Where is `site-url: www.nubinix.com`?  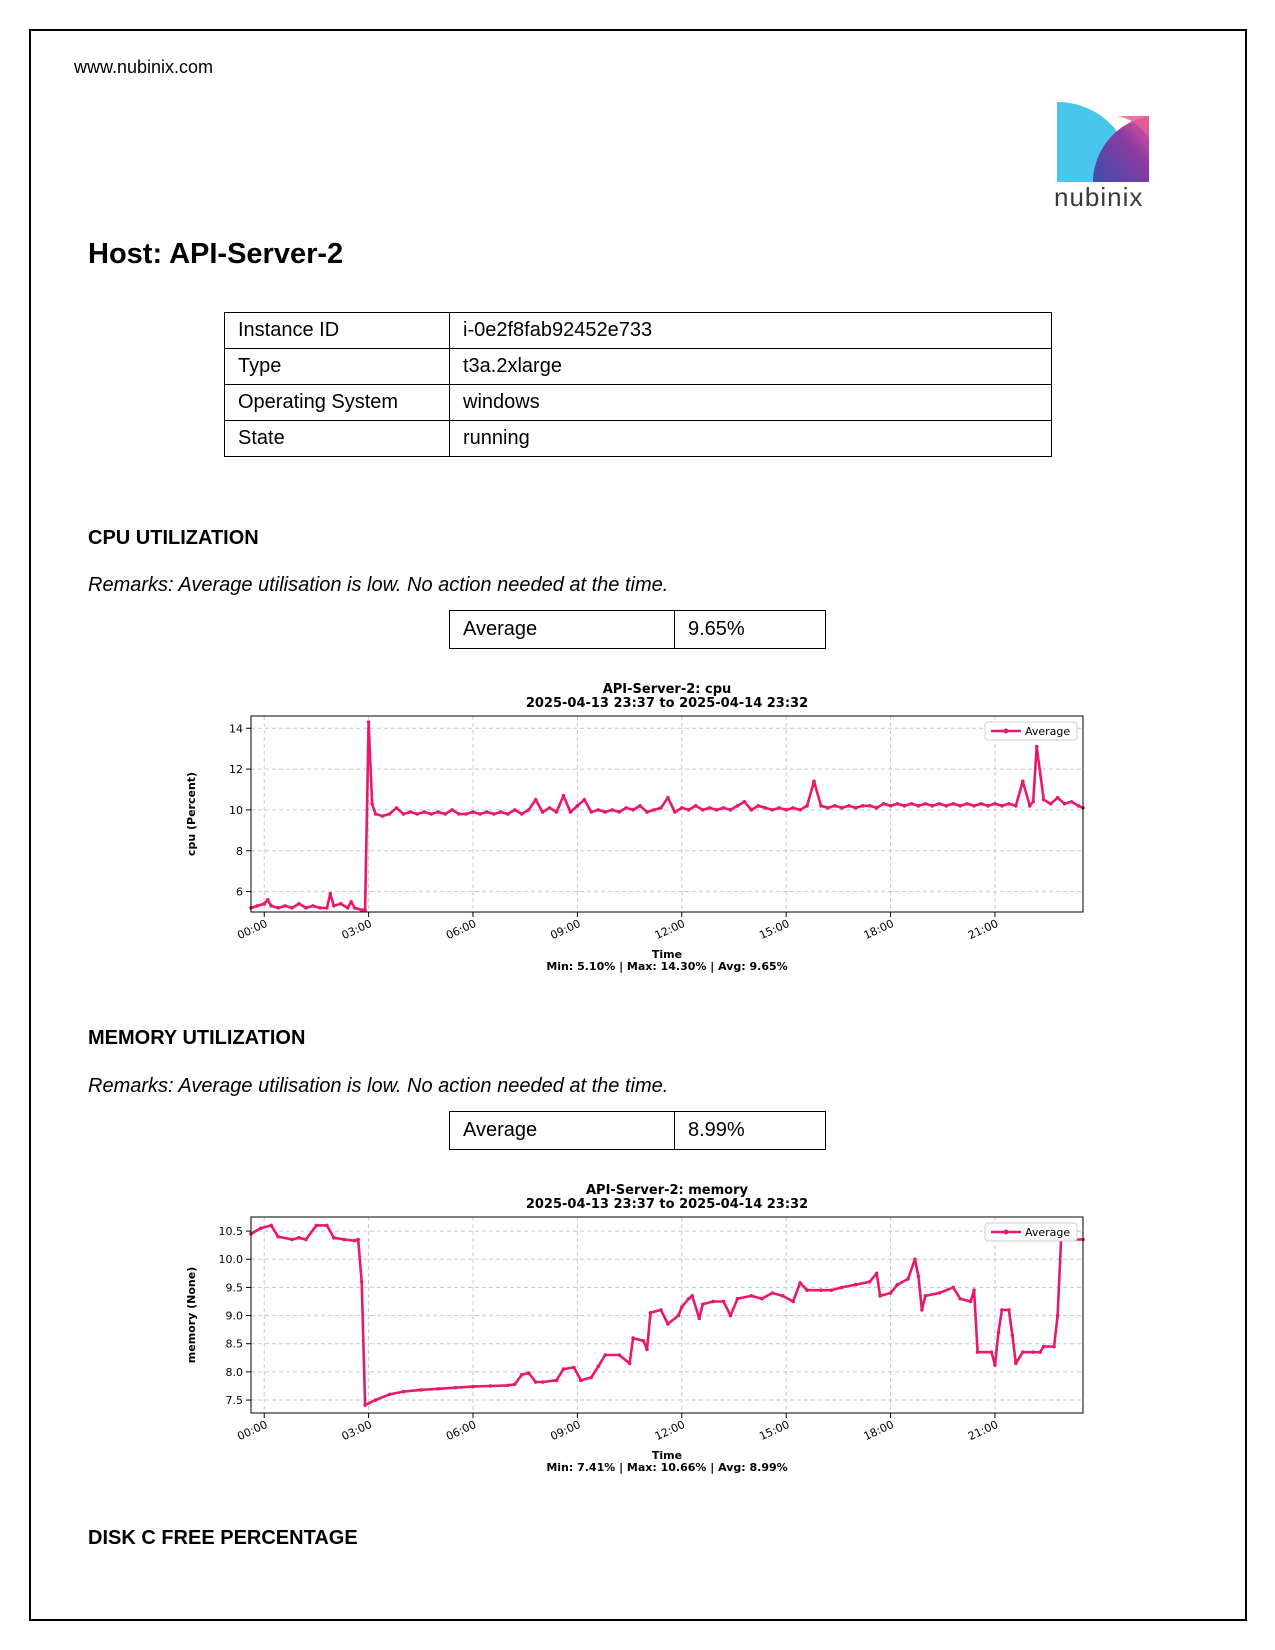
site-url: www.nubinix.com is located at coordinates (144, 67).